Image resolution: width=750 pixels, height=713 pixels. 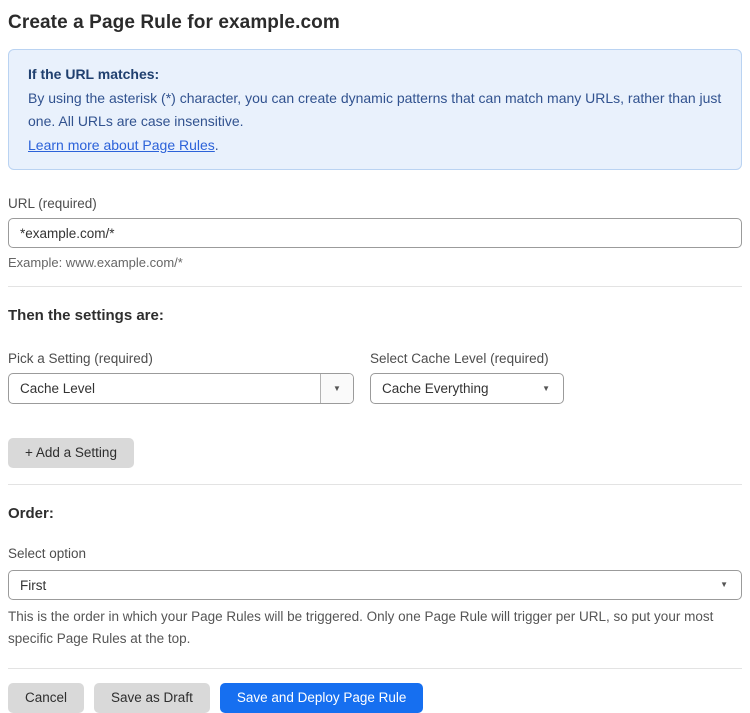 What do you see at coordinates (321, 698) in the screenshot?
I see `save-and-deploy-button: Save and Deploy Page Rule` at bounding box center [321, 698].